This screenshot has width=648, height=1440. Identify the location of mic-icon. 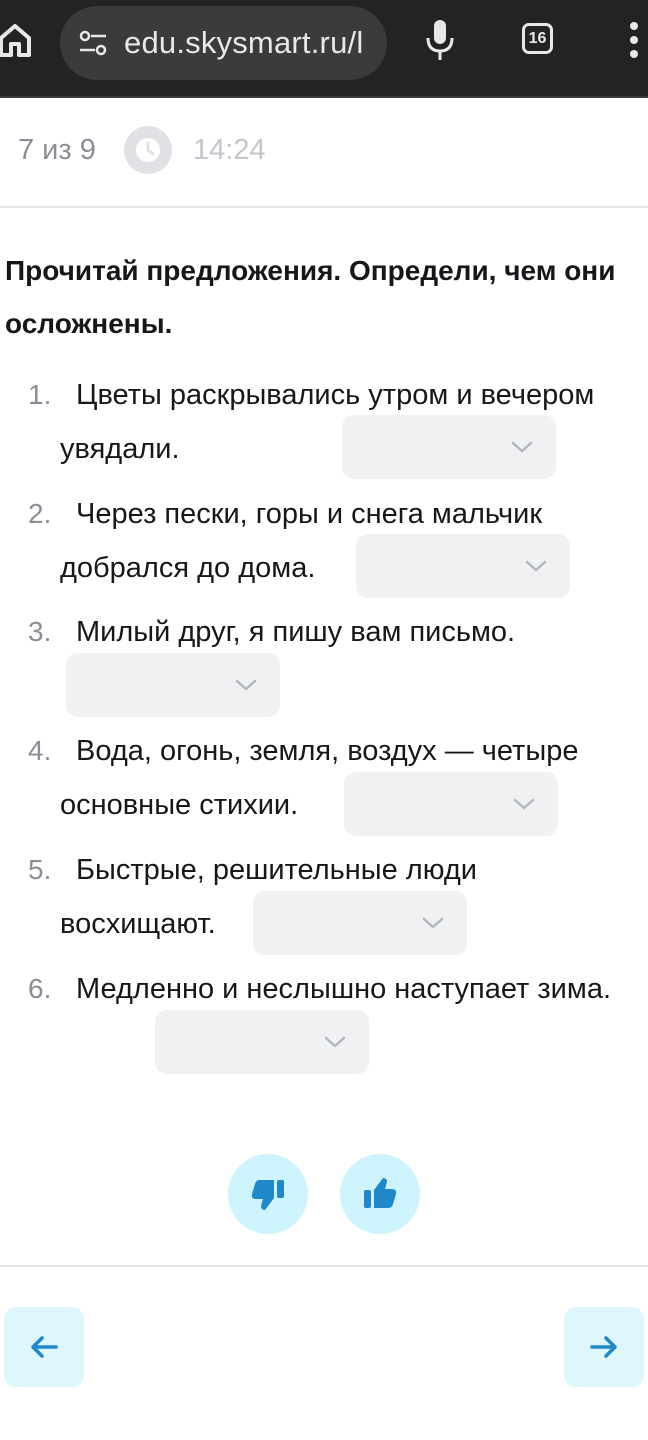
(440, 40).